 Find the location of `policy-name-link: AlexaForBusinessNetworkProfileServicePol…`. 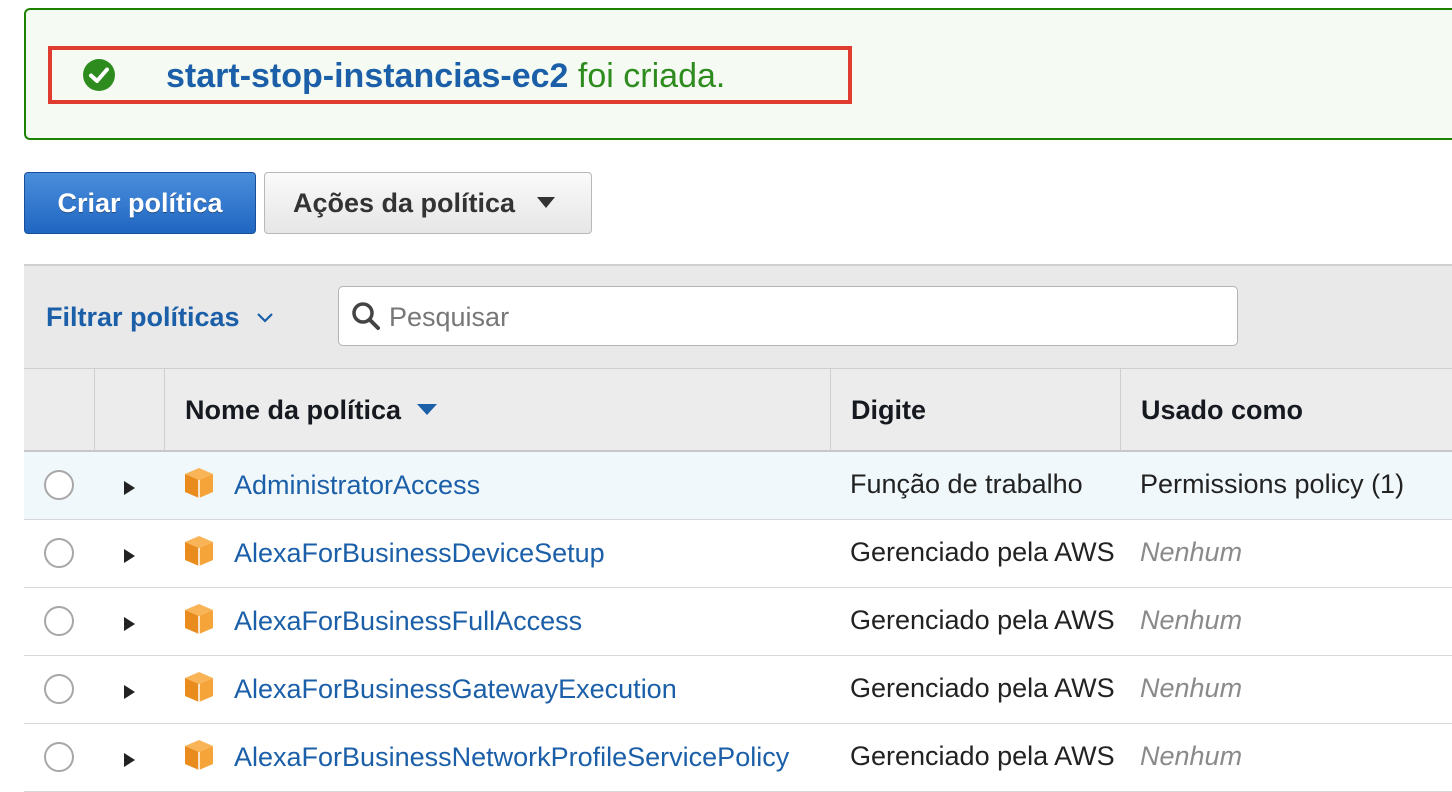

policy-name-link: AlexaForBusinessNetworkProfileServicePol… is located at coordinates (511, 757).